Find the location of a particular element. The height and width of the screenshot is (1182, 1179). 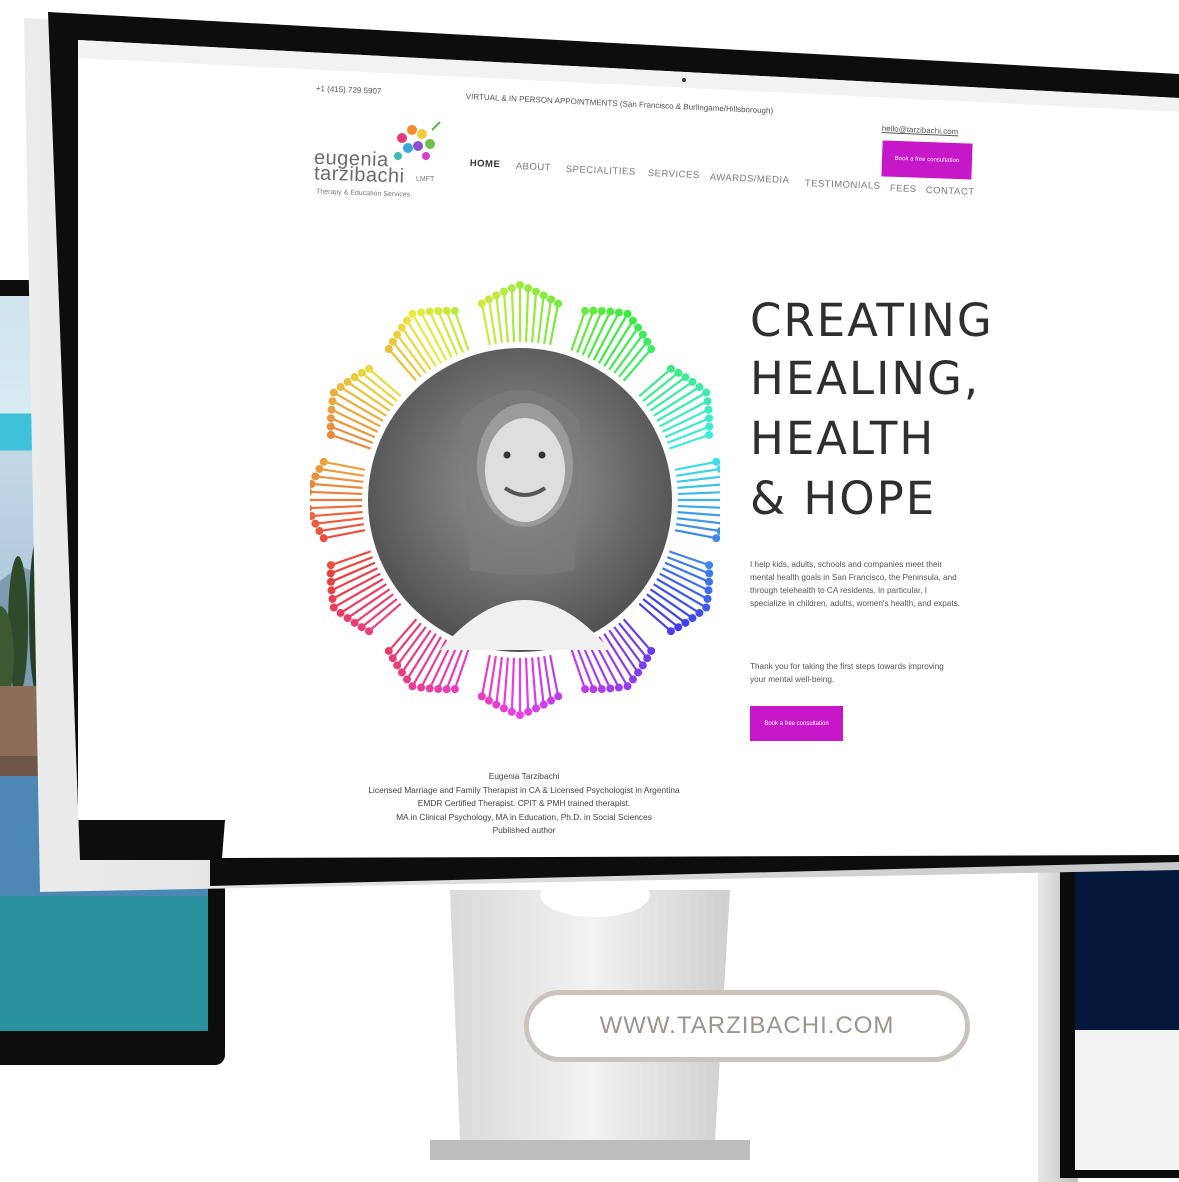

website-url-text: WWW.TARZIBACHI.COM is located at coordinates (747, 1025).